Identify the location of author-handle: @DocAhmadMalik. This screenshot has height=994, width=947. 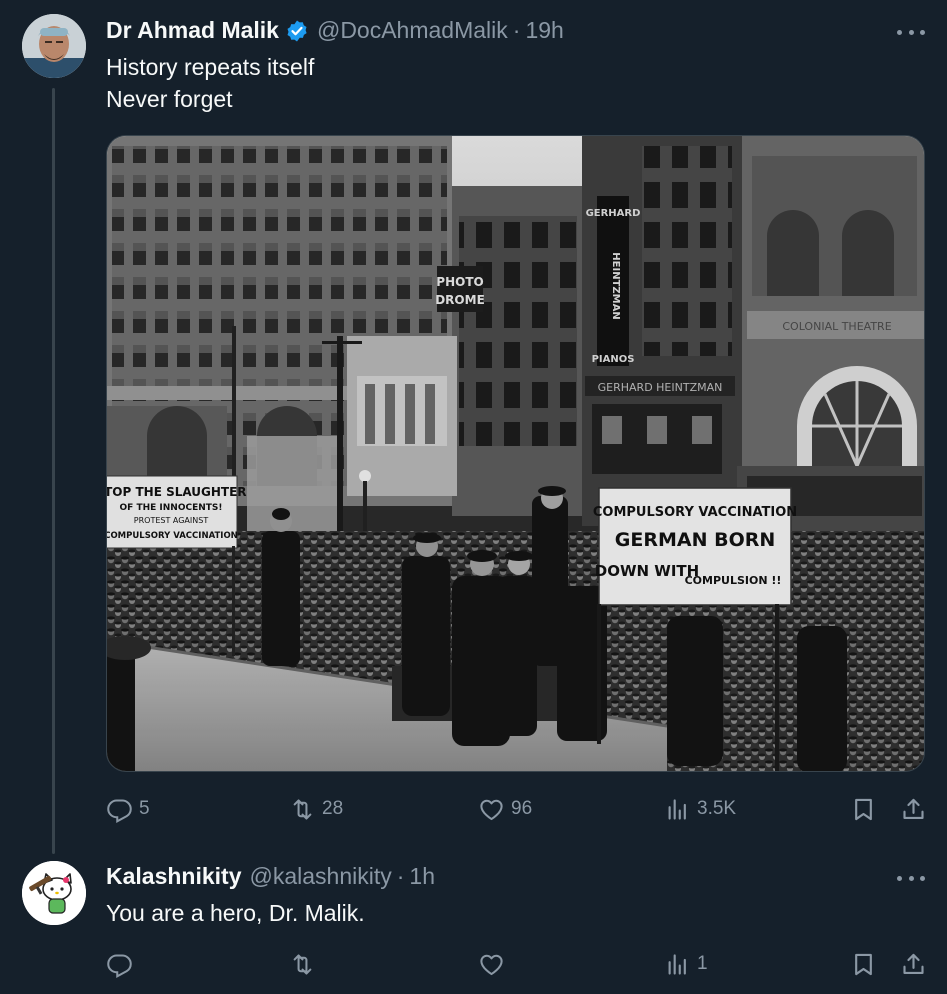
(412, 30).